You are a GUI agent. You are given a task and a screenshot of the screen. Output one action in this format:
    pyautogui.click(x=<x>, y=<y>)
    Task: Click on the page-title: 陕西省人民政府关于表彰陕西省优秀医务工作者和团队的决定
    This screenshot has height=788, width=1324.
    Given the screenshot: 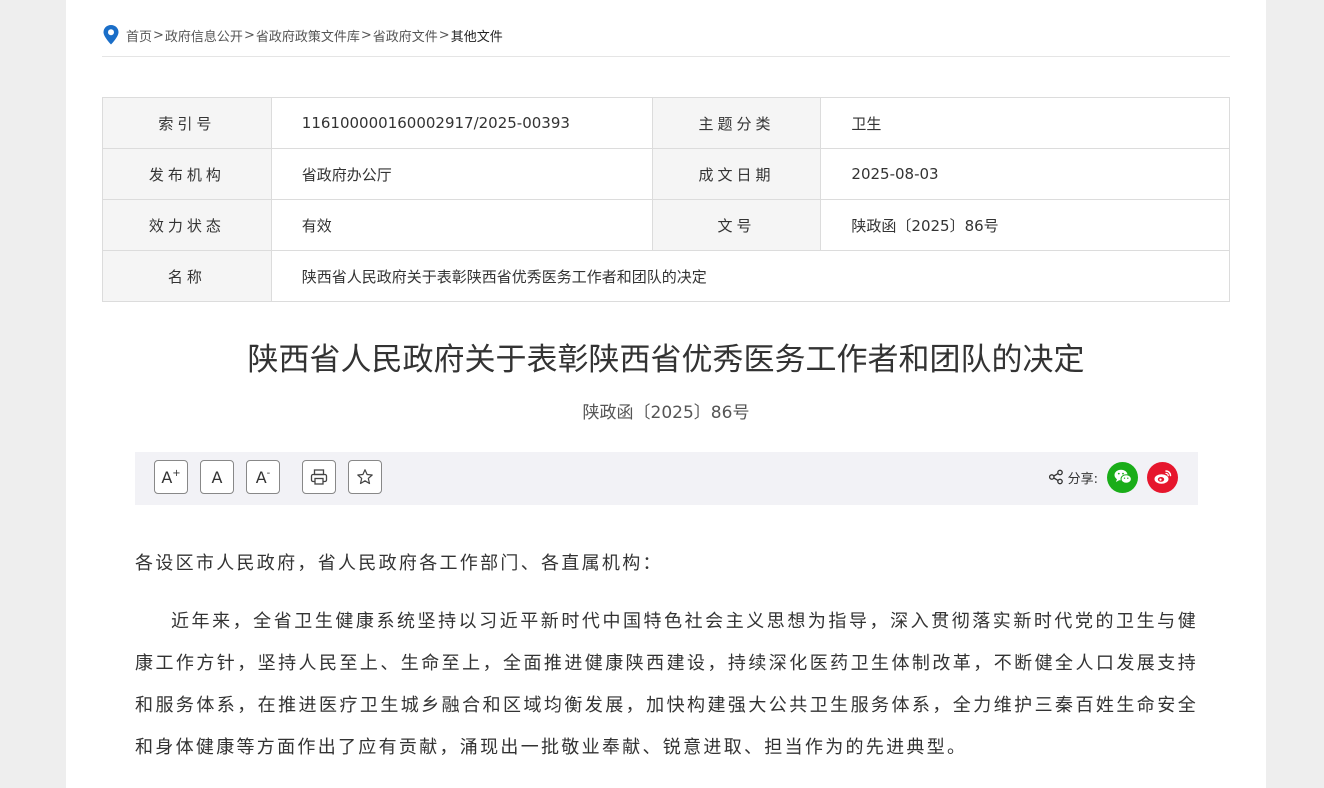 What is the action you would take?
    pyautogui.click(x=666, y=360)
    